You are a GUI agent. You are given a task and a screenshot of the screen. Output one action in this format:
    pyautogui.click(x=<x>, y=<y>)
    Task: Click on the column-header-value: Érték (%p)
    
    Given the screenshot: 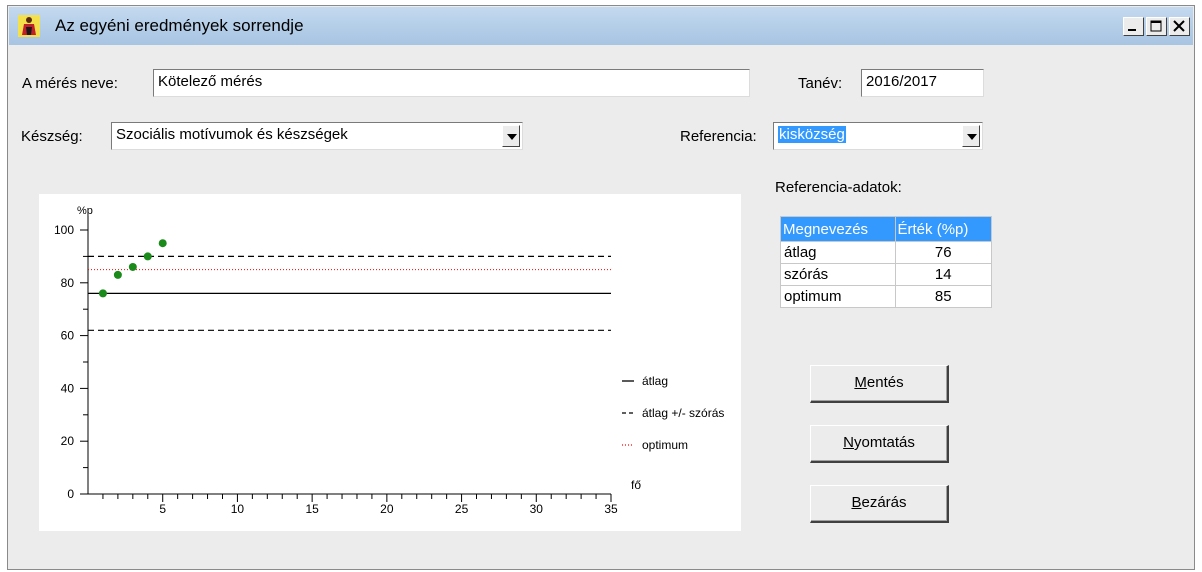 What is the action you would take?
    pyautogui.click(x=943, y=229)
    